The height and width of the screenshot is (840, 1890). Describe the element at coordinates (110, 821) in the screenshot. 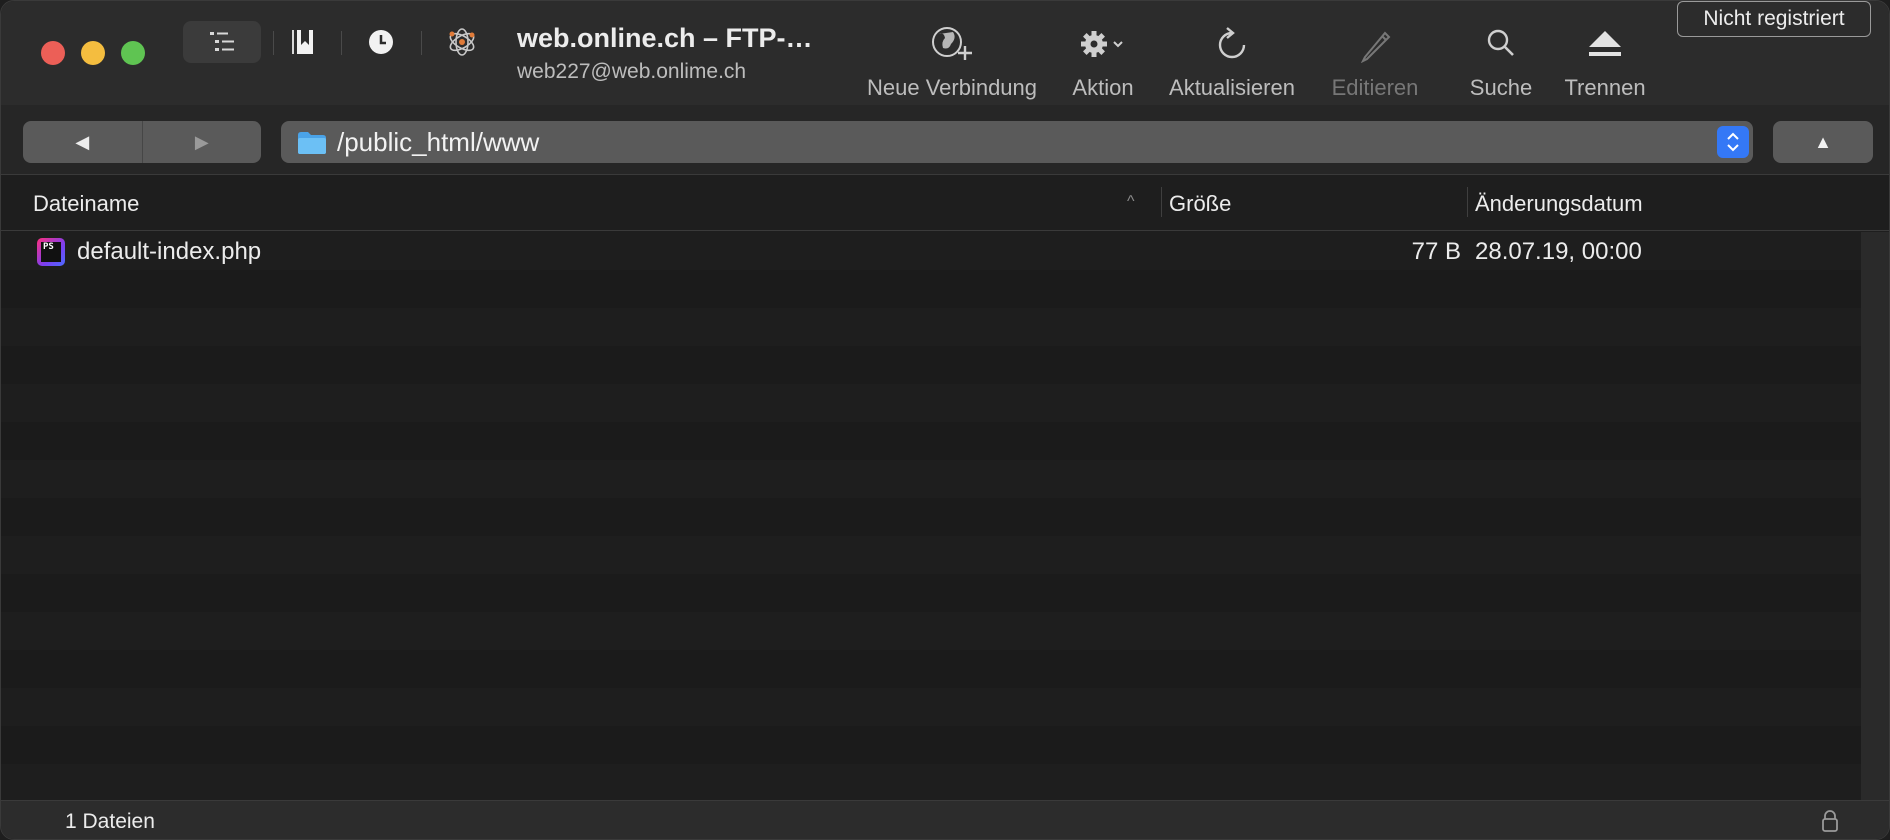

I see `file-count: 1 Dateien` at that location.